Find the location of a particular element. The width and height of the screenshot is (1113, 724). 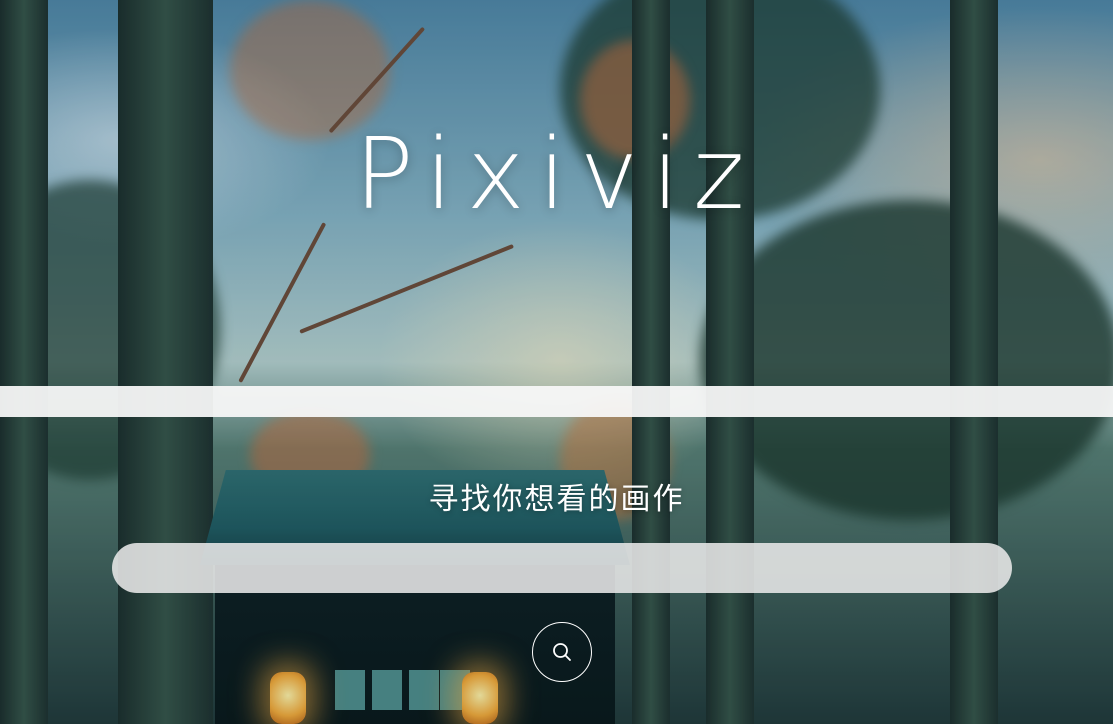

search-prompt: 寻找你想看的画作 is located at coordinates (556, 499).